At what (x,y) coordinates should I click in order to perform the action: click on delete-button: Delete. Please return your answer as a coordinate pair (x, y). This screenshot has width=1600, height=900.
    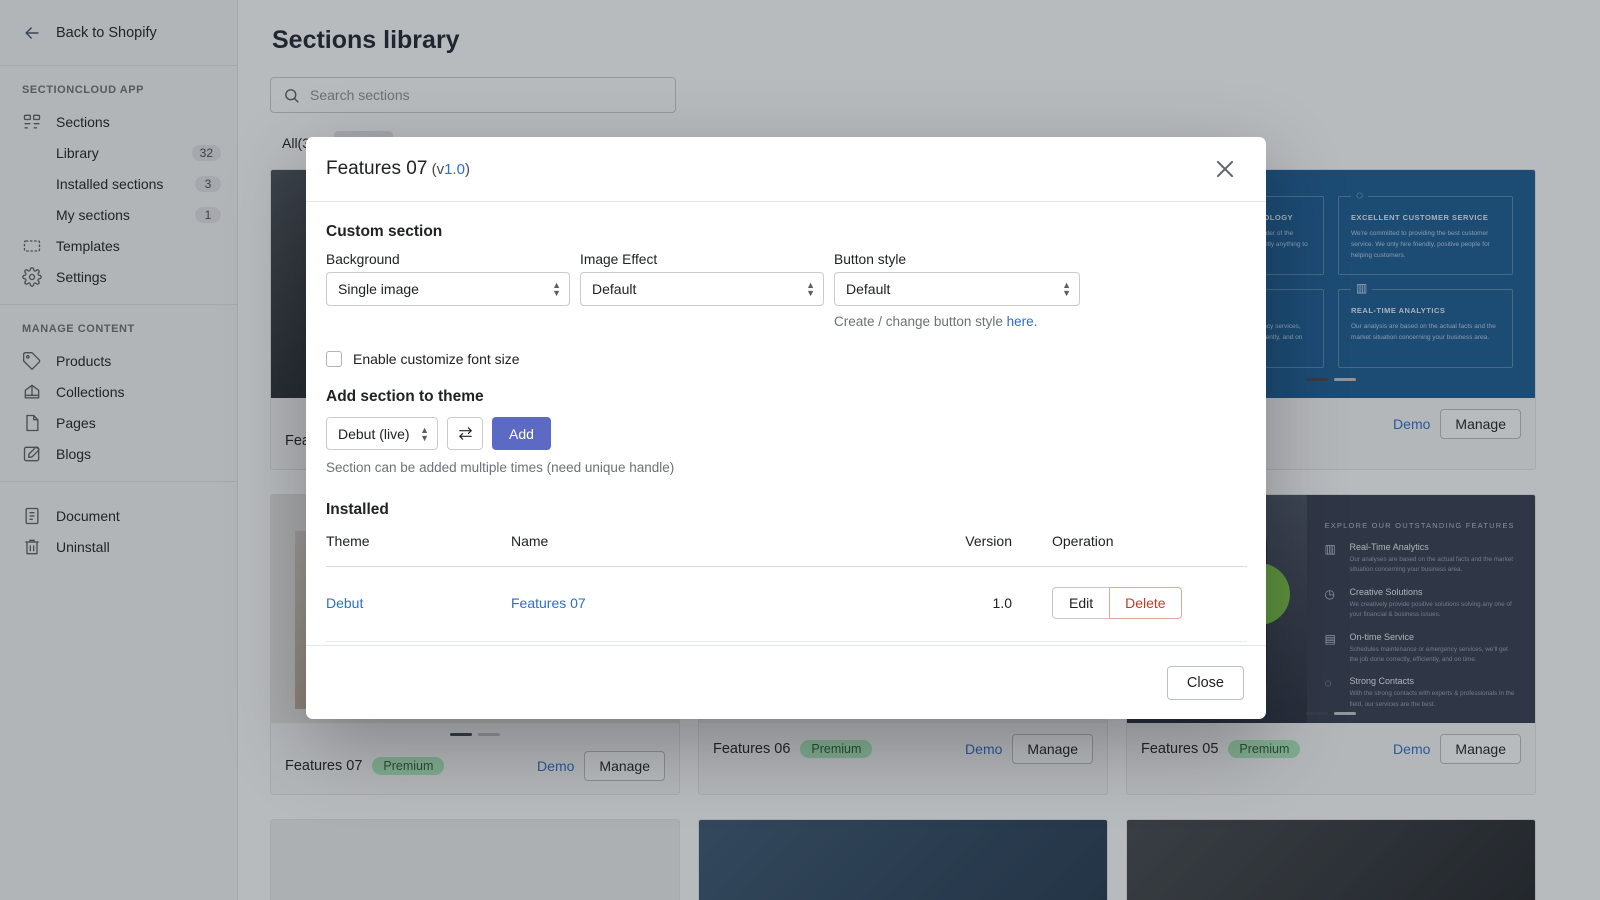
    Looking at the image, I should click on (1145, 603).